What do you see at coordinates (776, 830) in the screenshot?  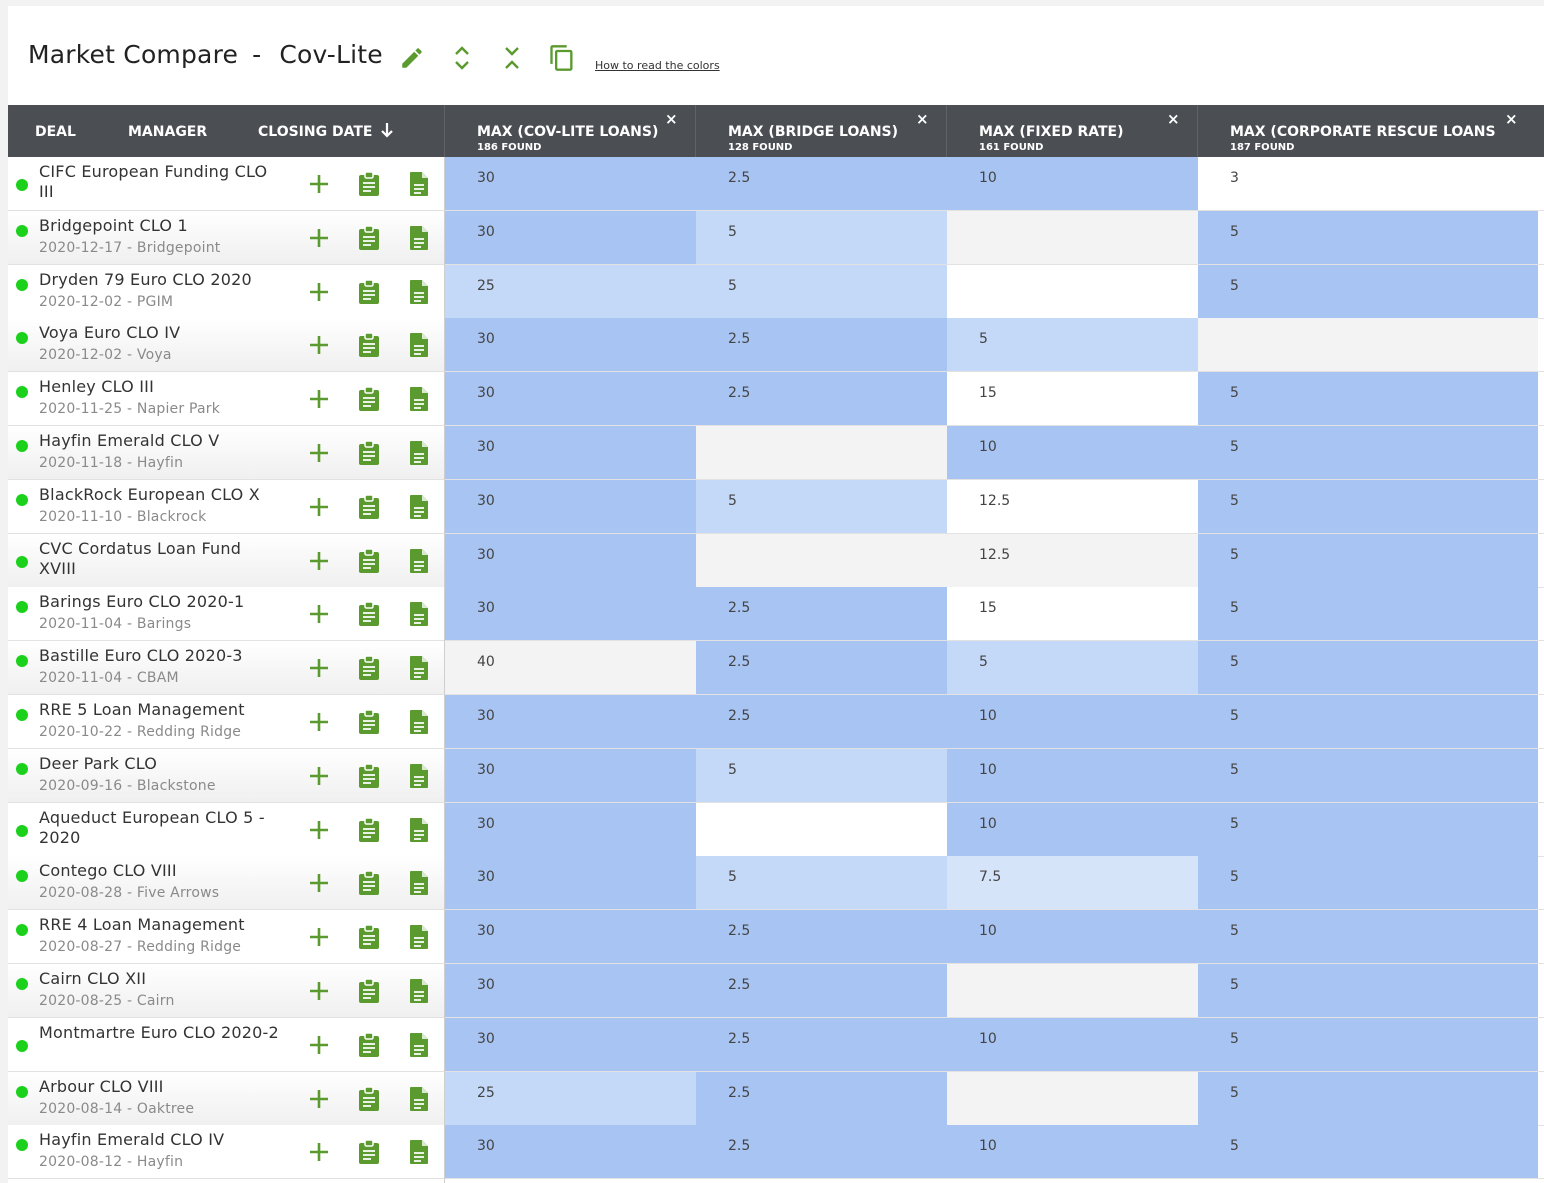 I see `table-row: Aqueduct European CLO 5 - 2020 30 10 5` at bounding box center [776, 830].